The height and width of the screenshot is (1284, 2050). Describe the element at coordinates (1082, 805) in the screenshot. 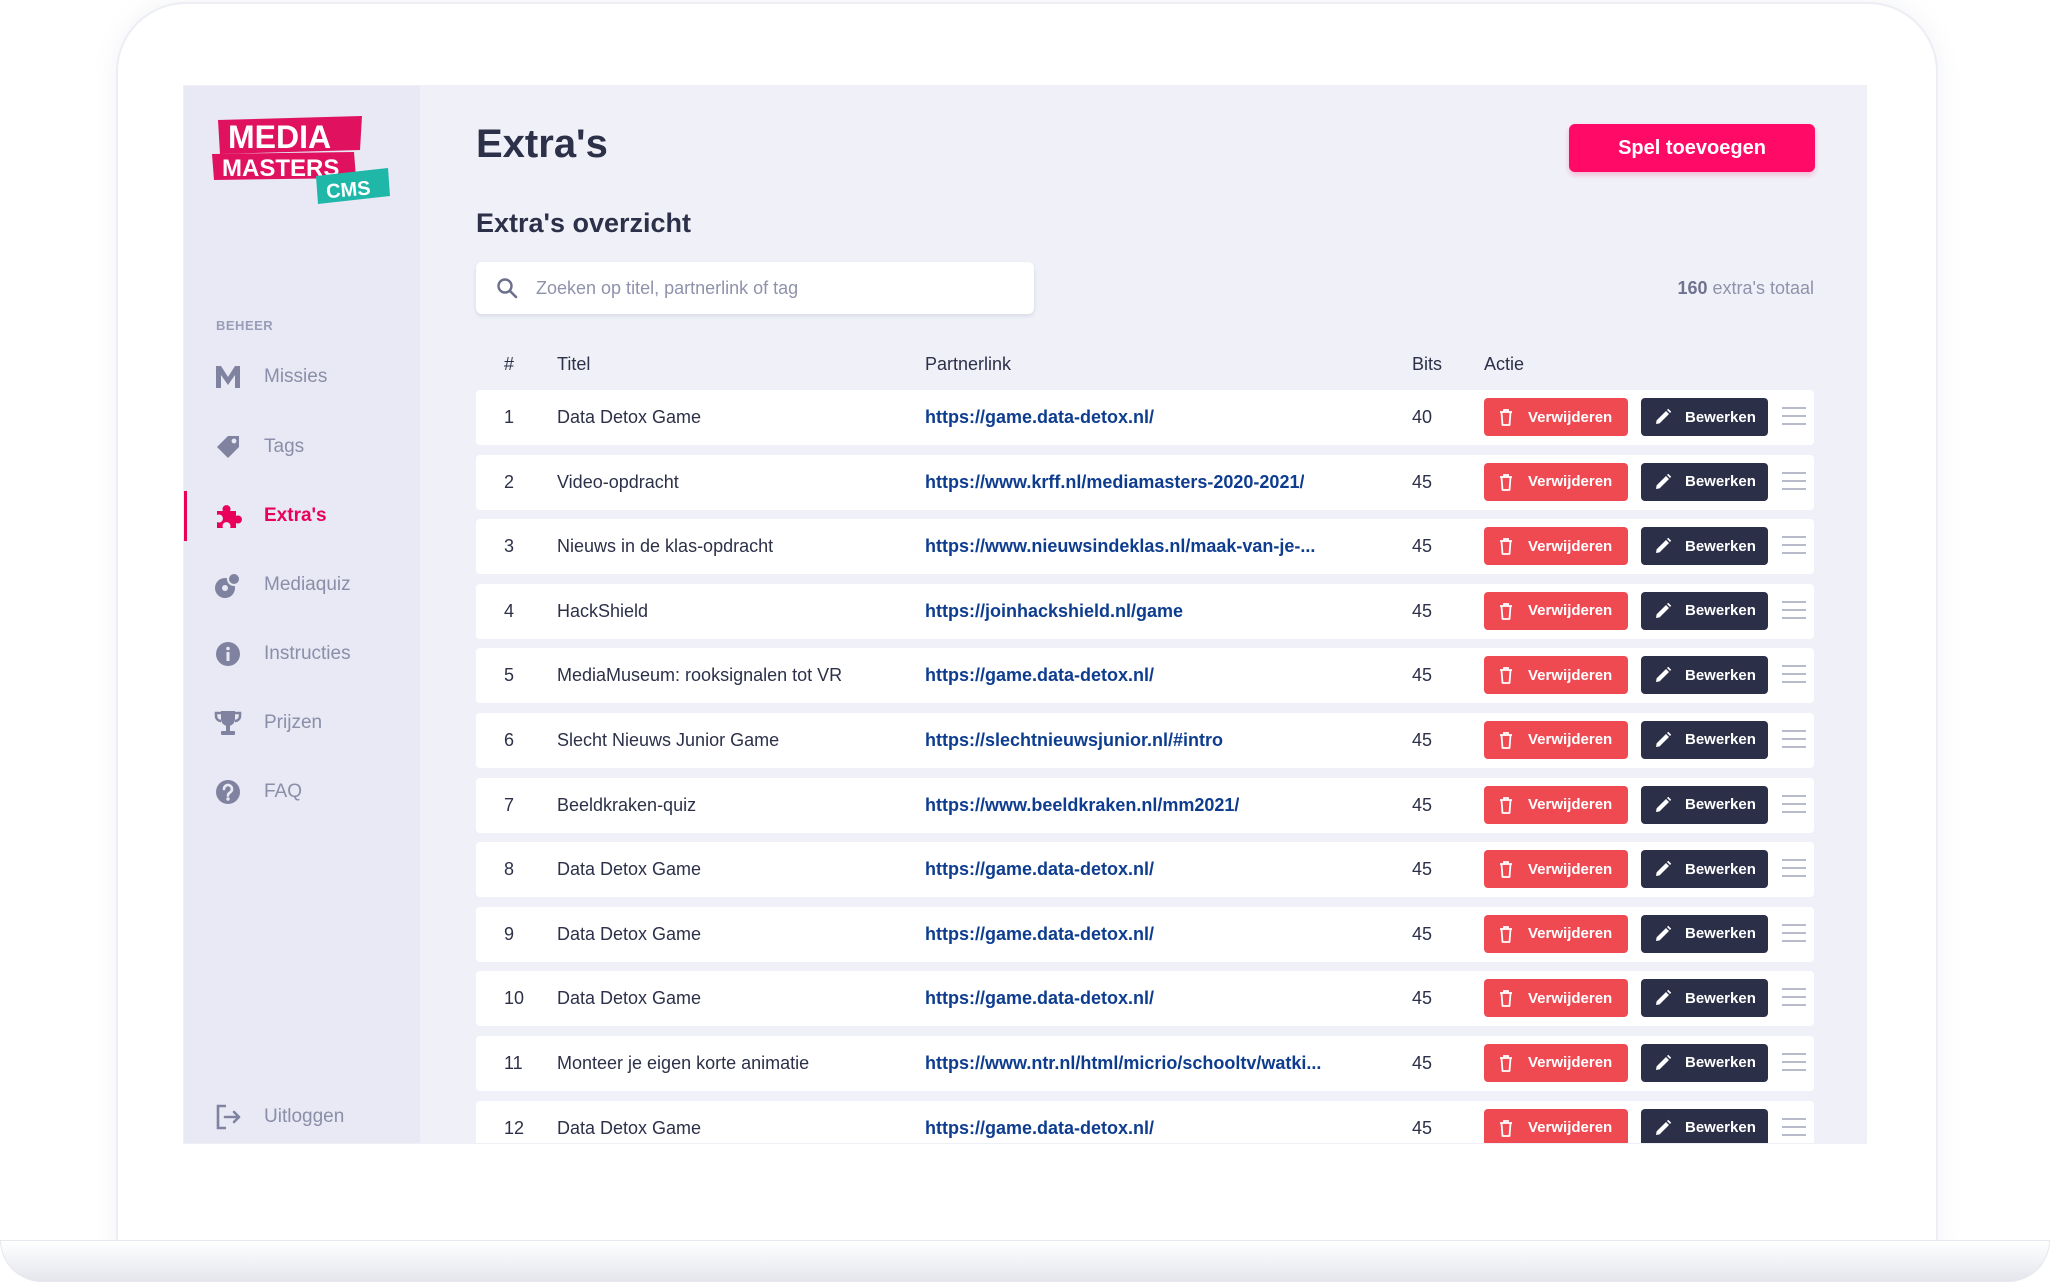

I see `row-partnerlink: https://www.beeldkraken.nl/mm2021/` at that location.